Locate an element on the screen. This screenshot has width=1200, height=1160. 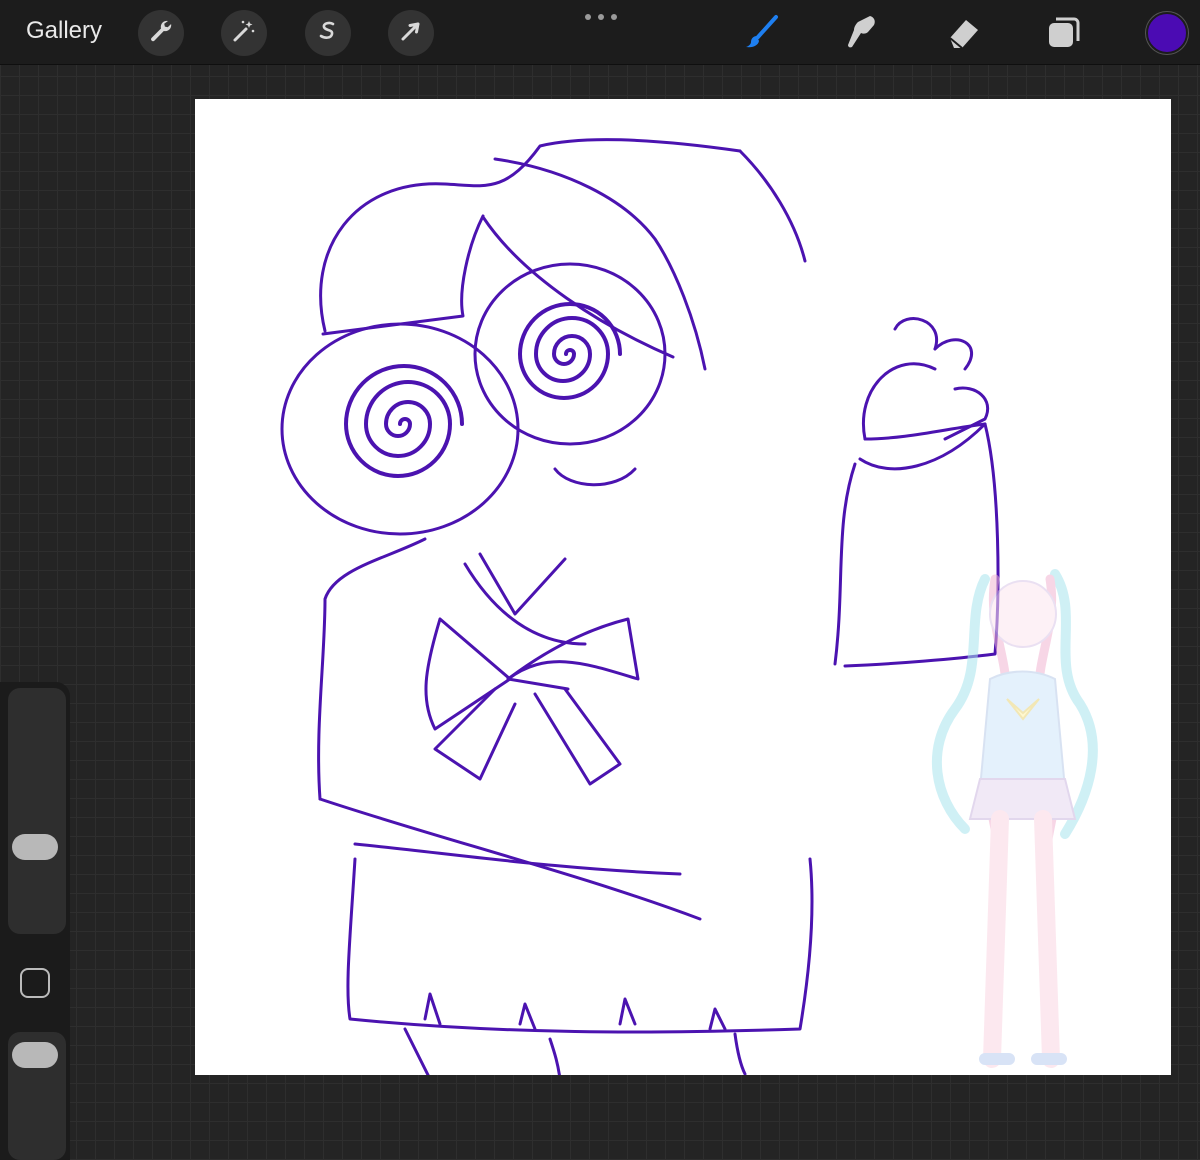
actions-wrench-button is located at coordinates (161, 33).